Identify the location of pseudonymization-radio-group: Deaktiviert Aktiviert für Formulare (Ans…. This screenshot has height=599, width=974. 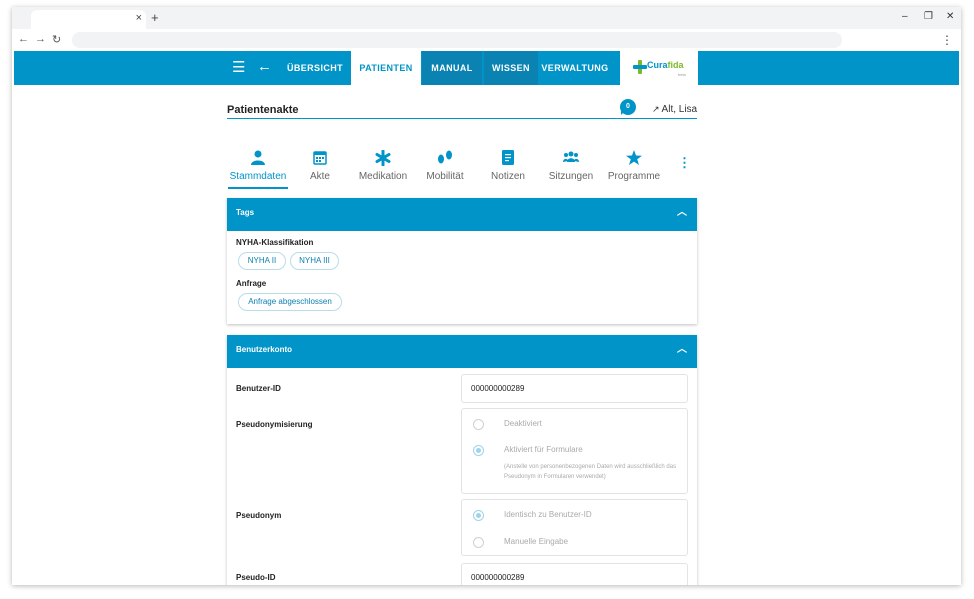
(574, 451).